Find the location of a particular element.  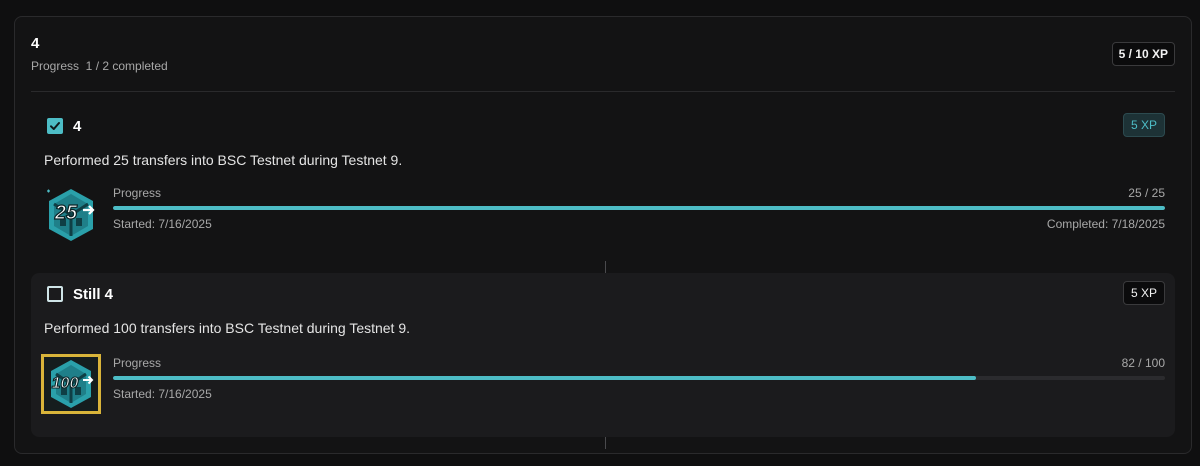

progress-count: 82 / 100 is located at coordinates (1143, 363).